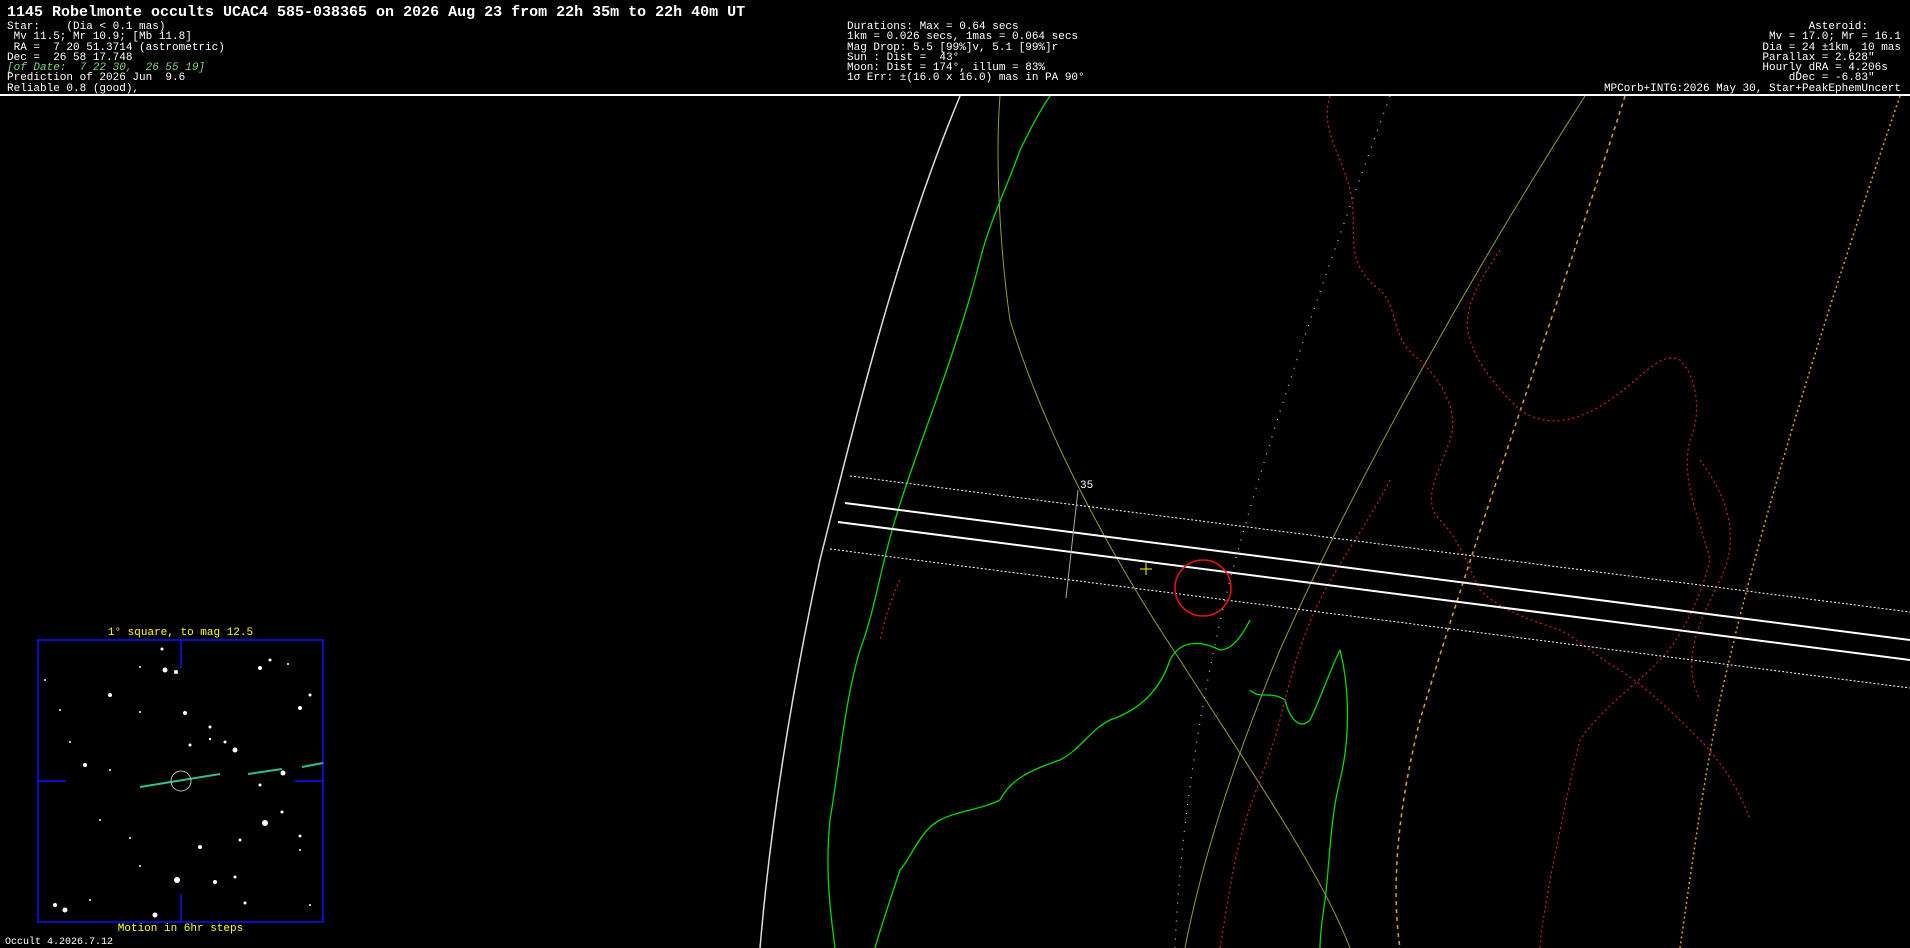 This screenshot has height=948, width=1910. I want to click on finder-stars, so click(178, 782).